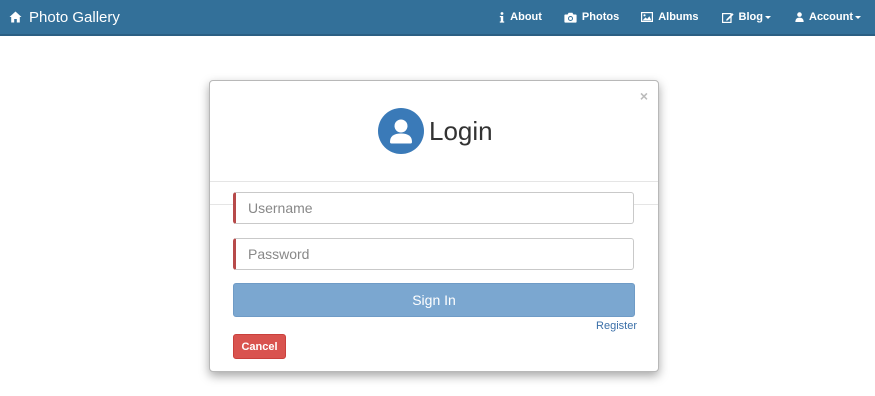 The height and width of the screenshot is (396, 875). What do you see at coordinates (647, 17) in the screenshot?
I see `picture-icon` at bounding box center [647, 17].